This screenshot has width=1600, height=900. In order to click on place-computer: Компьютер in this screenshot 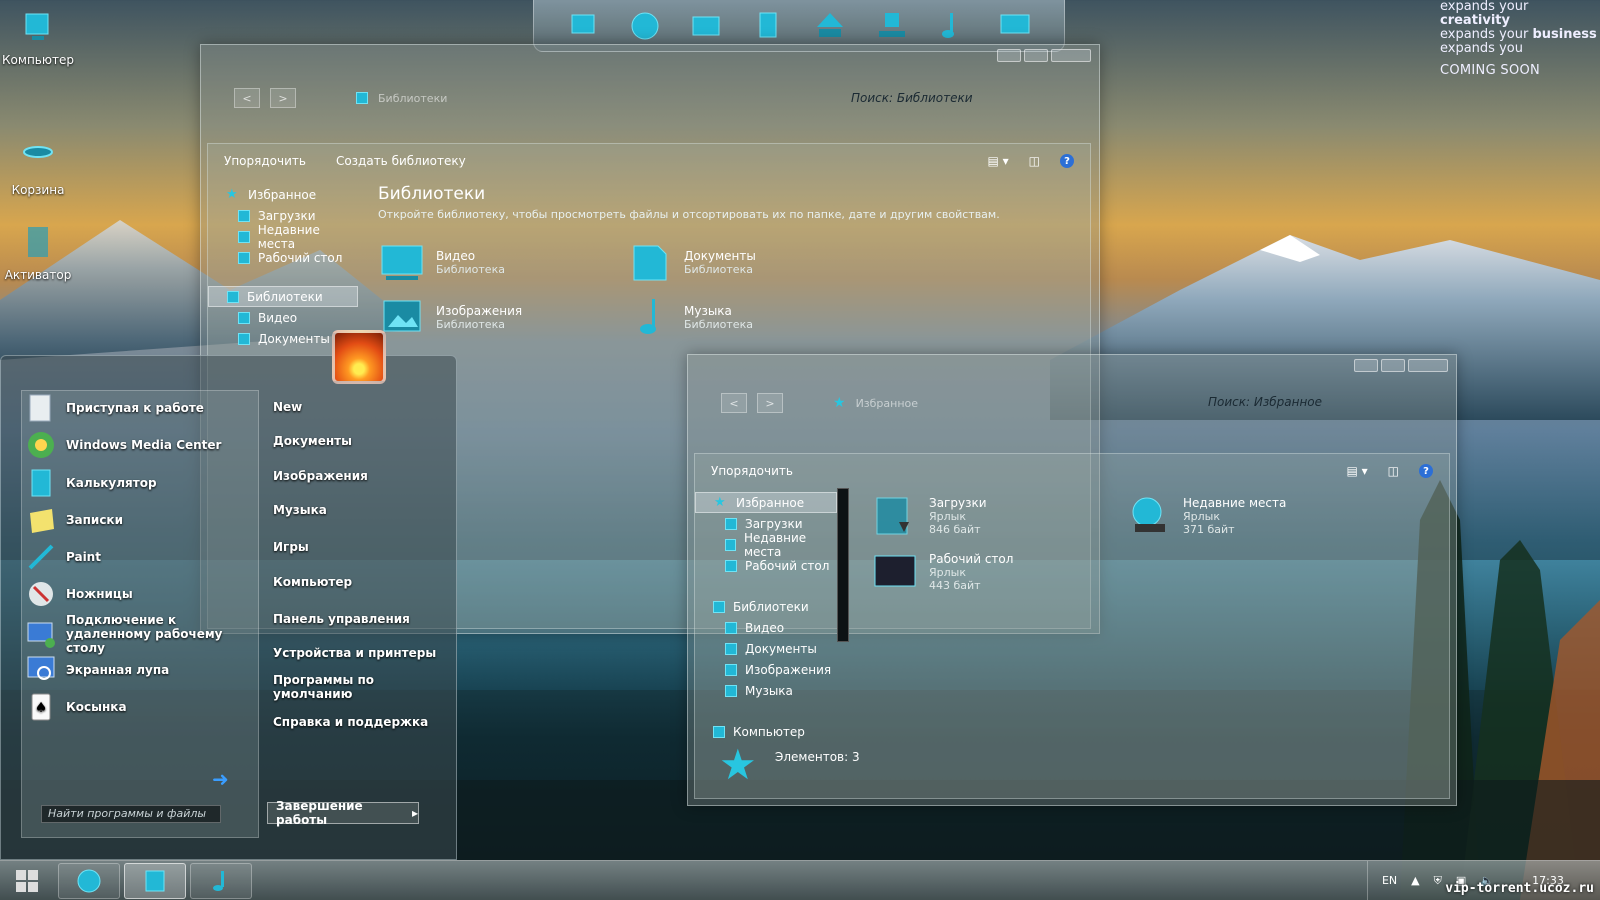, I will do `click(312, 582)`.